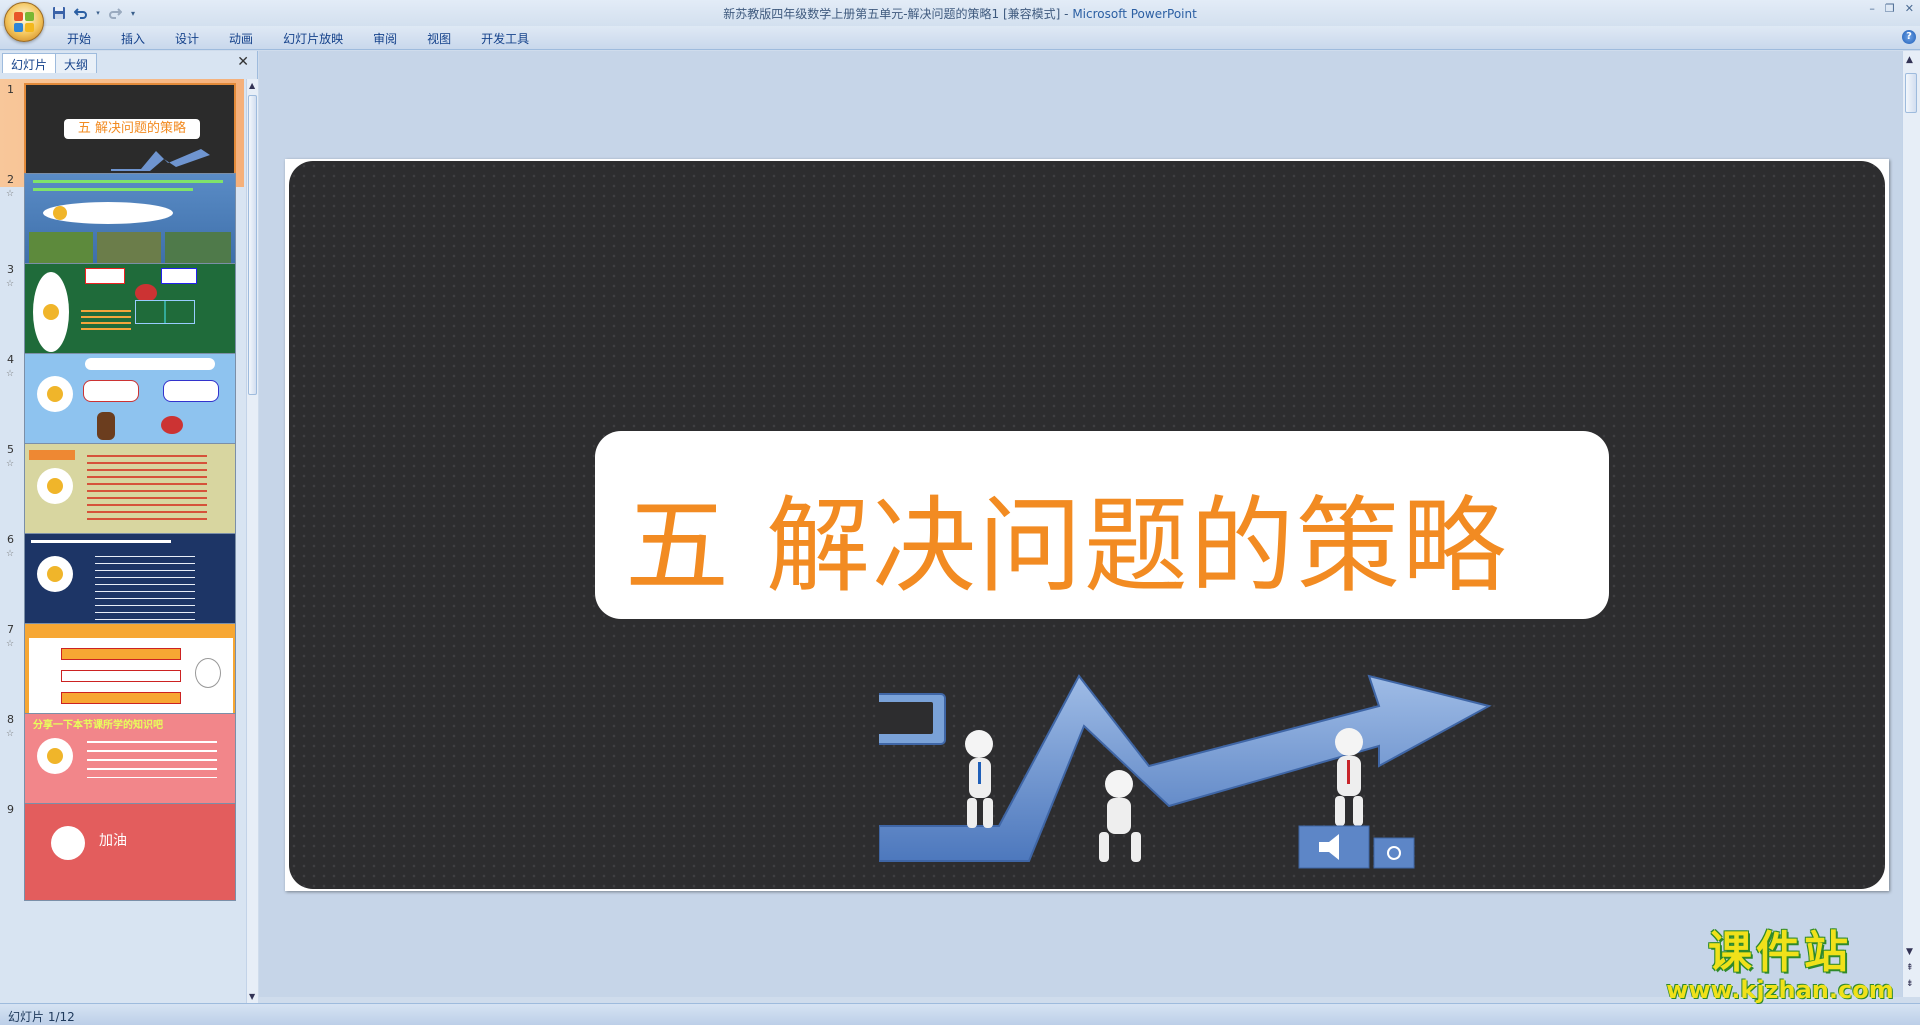 This screenshot has width=1920, height=1025. Describe the element at coordinates (505, 38) in the screenshot. I see `tab-developer: 开发工具` at that location.